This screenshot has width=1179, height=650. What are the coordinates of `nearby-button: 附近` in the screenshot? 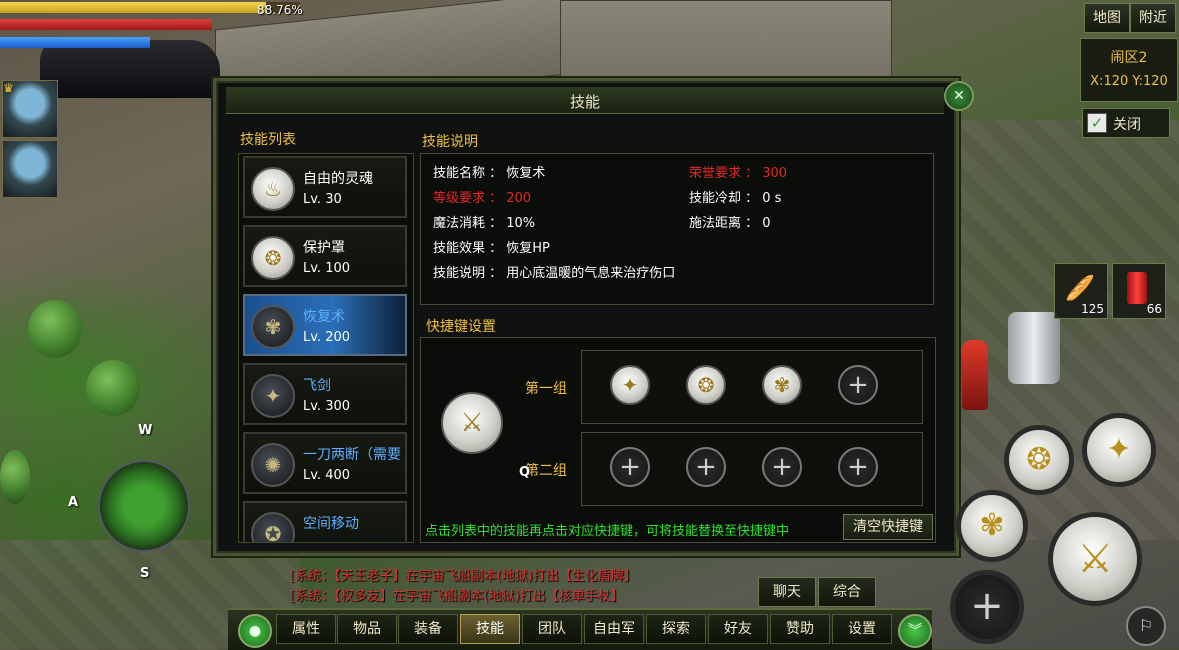 It's located at (1153, 18).